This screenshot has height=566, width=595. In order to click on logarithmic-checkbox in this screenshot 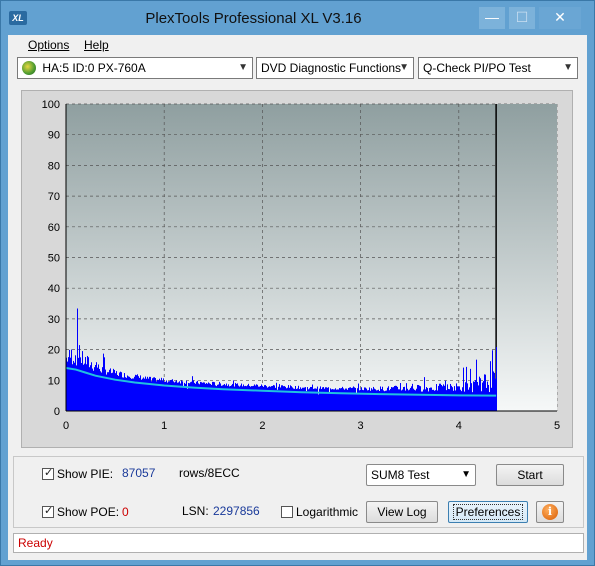, I will do `click(287, 512)`.